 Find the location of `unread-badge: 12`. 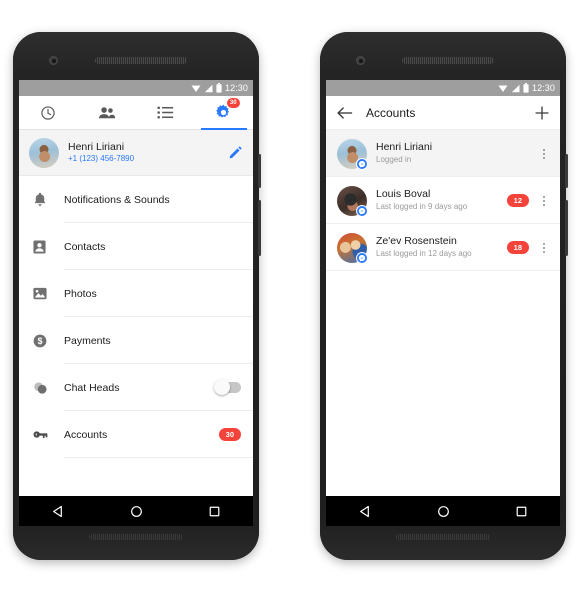

unread-badge: 12 is located at coordinates (517, 200).